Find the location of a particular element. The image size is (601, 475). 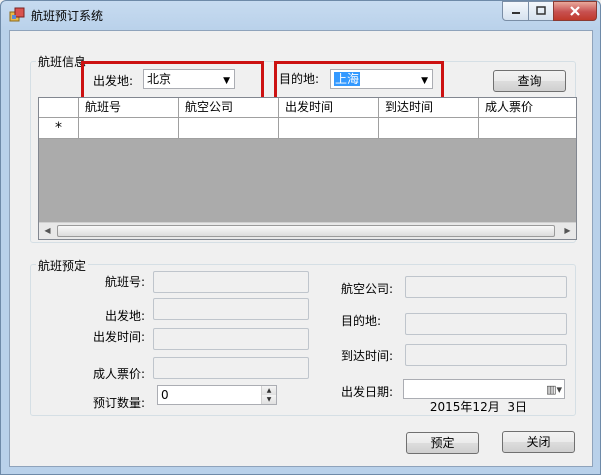

column-header-flight-no: 航班号 is located at coordinates (129, 108).